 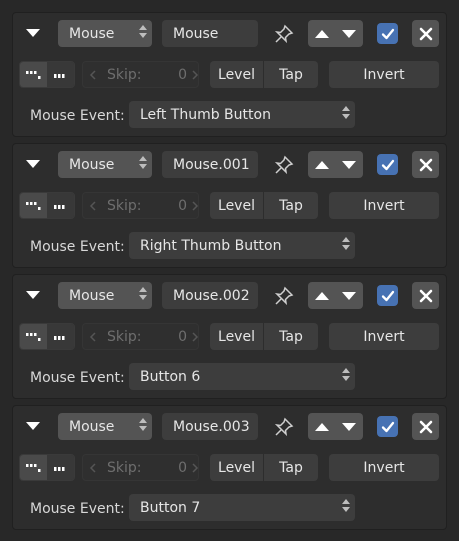 What do you see at coordinates (210, 33) in the screenshot?
I see `sensor-name-field: Mouse` at bounding box center [210, 33].